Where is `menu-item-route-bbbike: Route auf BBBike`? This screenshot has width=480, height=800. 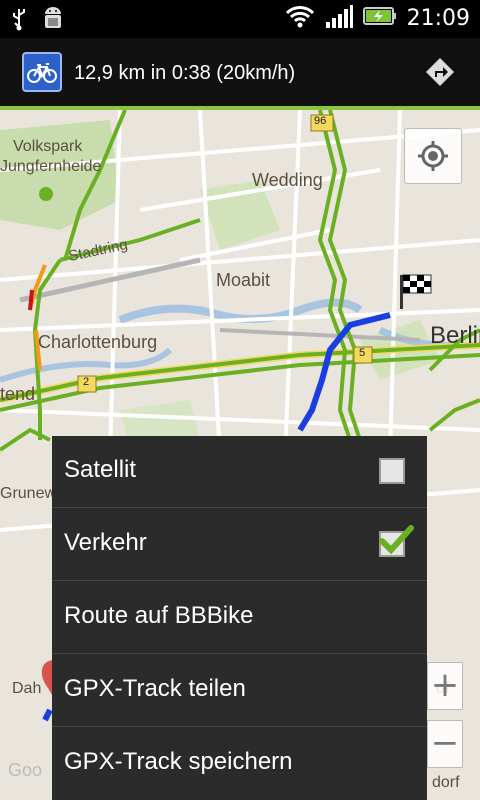 menu-item-route-bbbike: Route auf BBBike is located at coordinates (239, 618).